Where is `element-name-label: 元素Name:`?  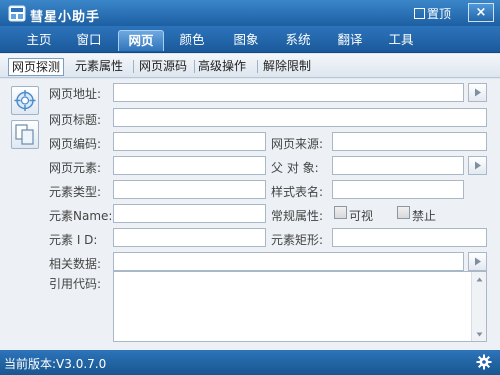 element-name-label: 元素Name: is located at coordinates (81, 216).